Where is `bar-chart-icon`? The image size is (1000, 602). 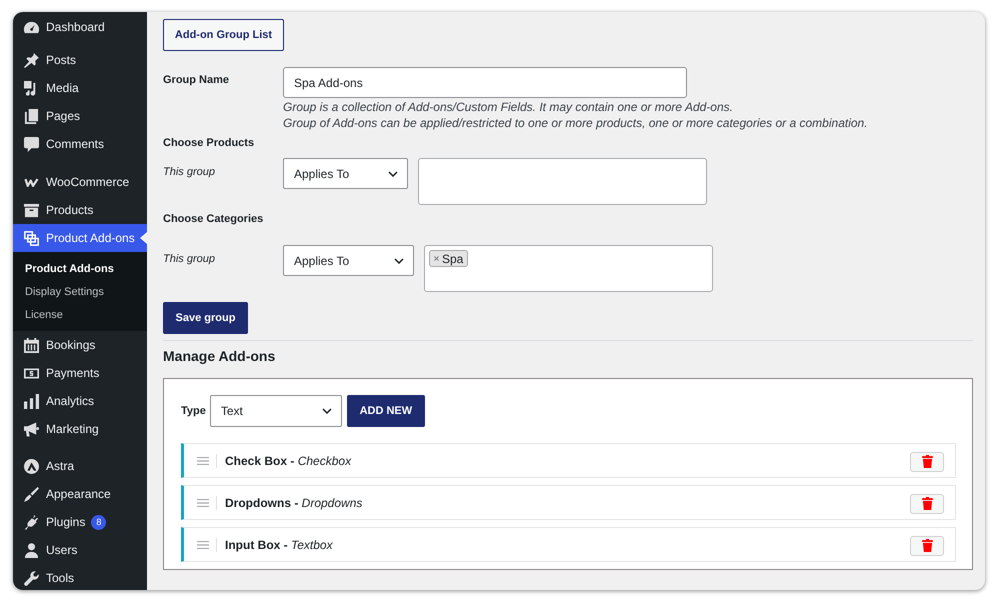 bar-chart-icon is located at coordinates (31, 401).